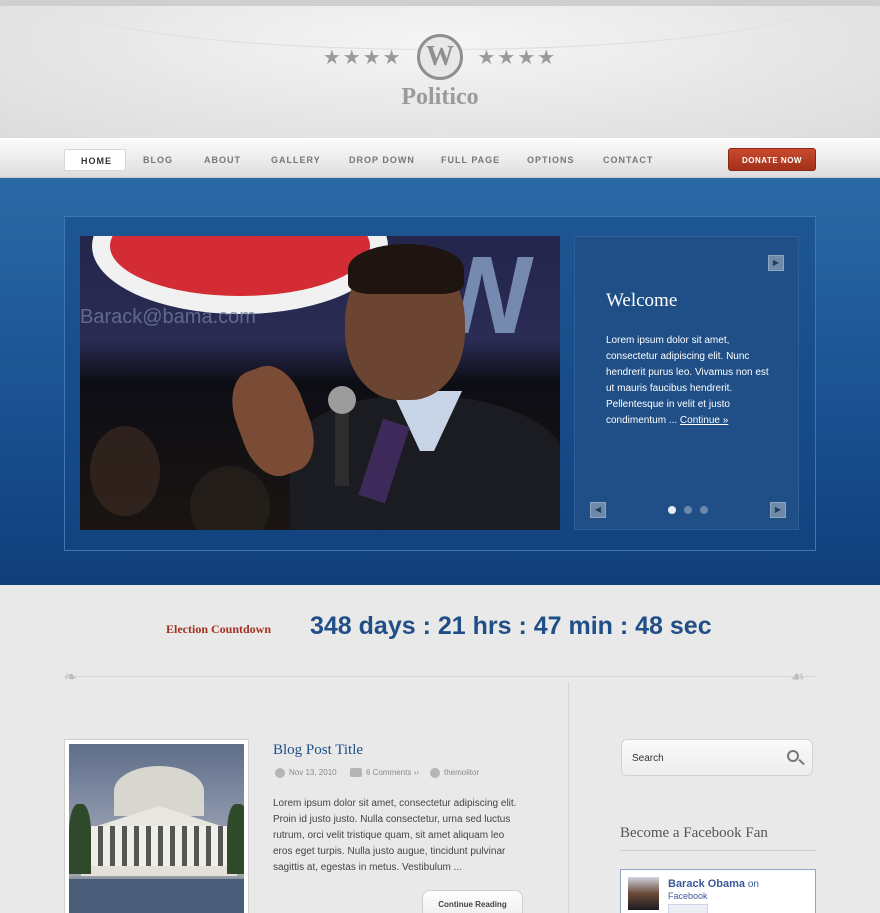 This screenshot has height=913, width=880. Describe the element at coordinates (280, 773) in the screenshot. I see `clock-icon` at that location.